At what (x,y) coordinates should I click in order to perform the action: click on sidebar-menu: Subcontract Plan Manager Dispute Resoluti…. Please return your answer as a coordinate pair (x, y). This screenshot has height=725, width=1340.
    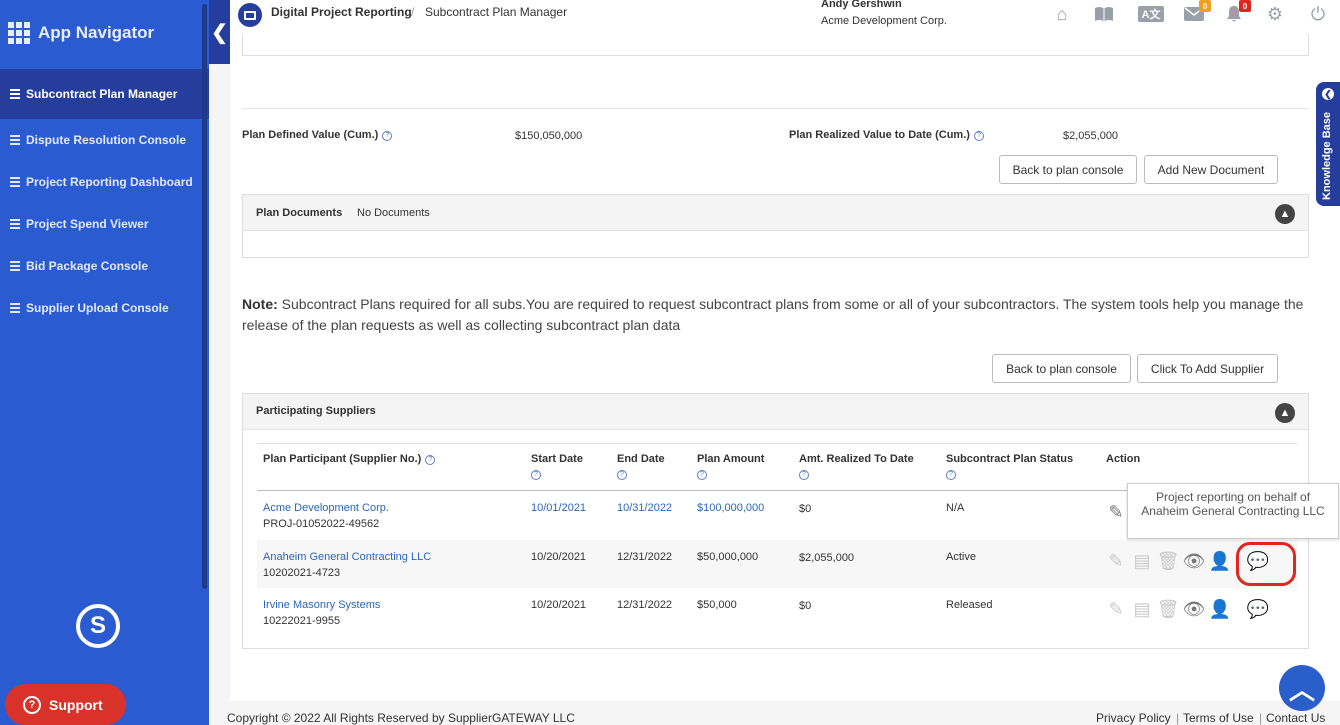
    Looking at the image, I should click on (104, 199).